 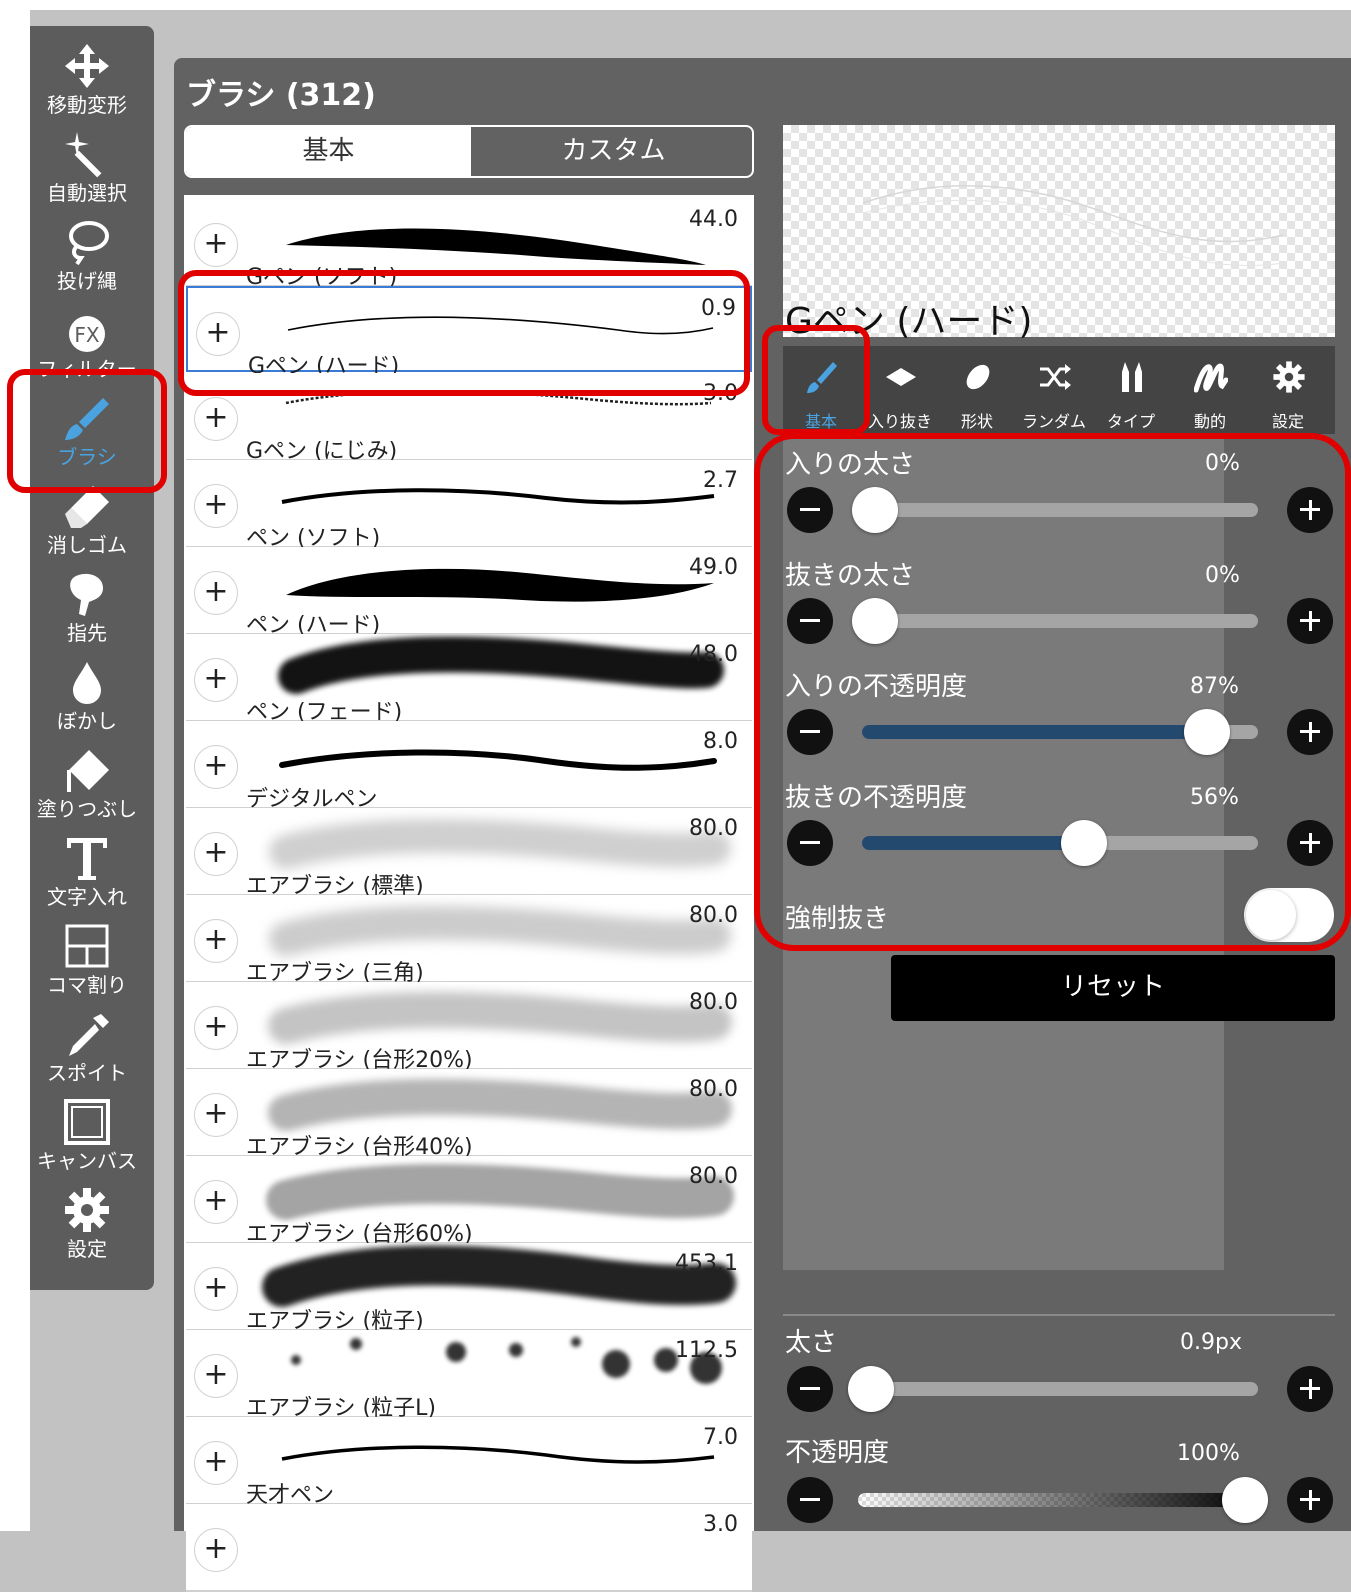 I want to click on size-increase-button, so click(x=1310, y=1389).